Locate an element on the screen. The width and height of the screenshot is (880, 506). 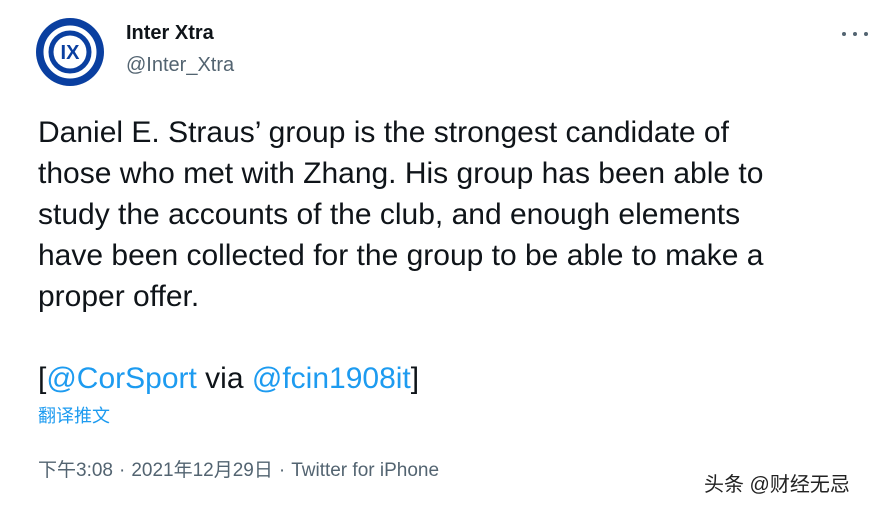
avatar-text: IX is located at coordinates (71, 53).